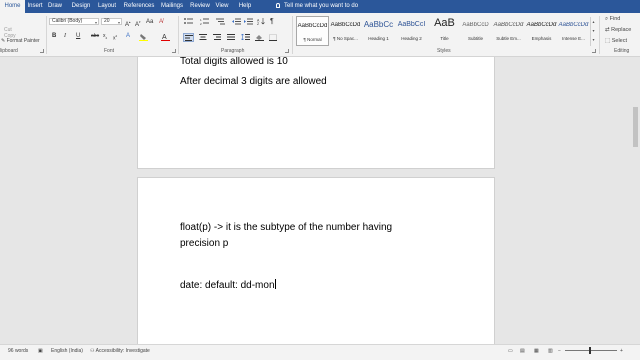 This screenshot has width=640, height=360. Describe the element at coordinates (522, 352) in the screenshot. I see `read-mode-icon: ▤` at that location.